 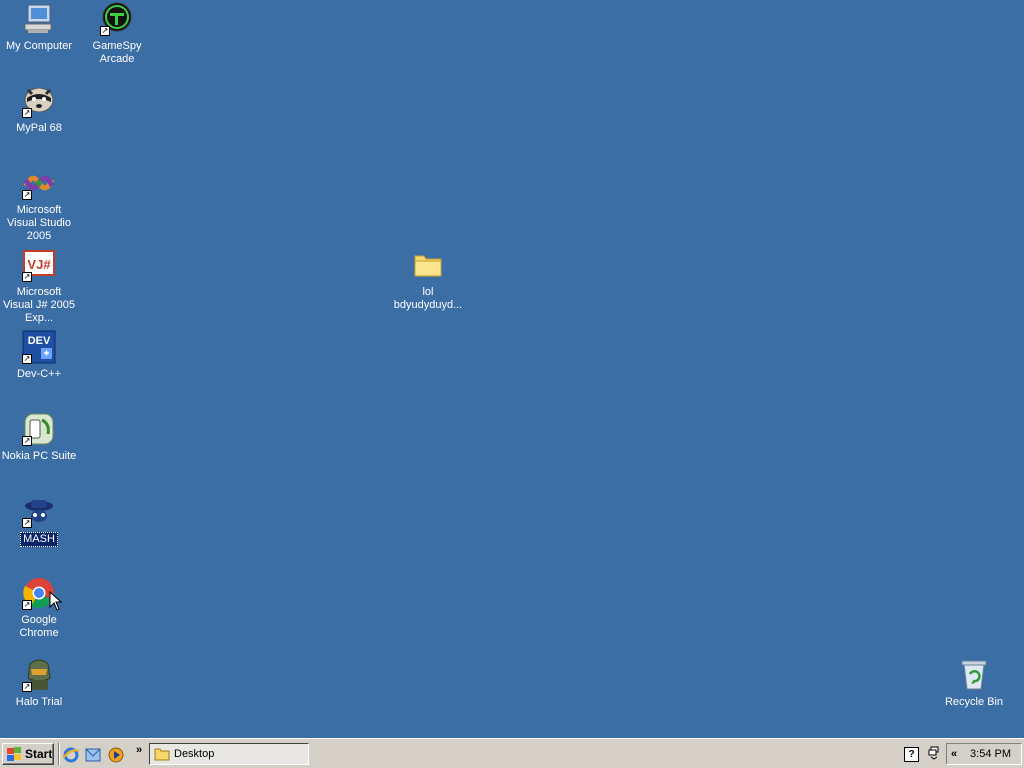 I want to click on desktop-icon-halo: ↗ Halo Trial, so click(x=39, y=697).